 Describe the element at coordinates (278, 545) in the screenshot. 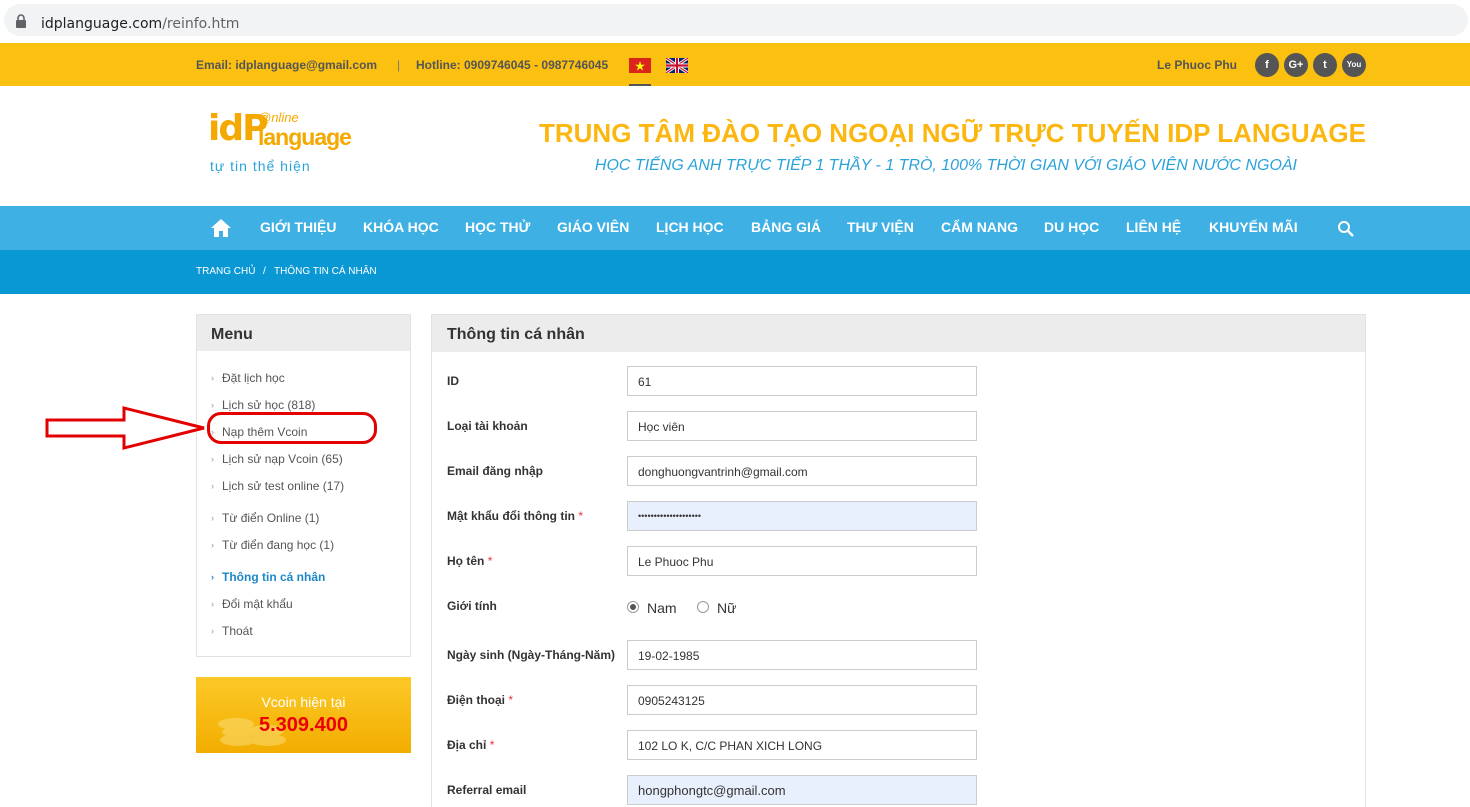

I see `menu-item-label: Từ điển đang học (1)` at that location.